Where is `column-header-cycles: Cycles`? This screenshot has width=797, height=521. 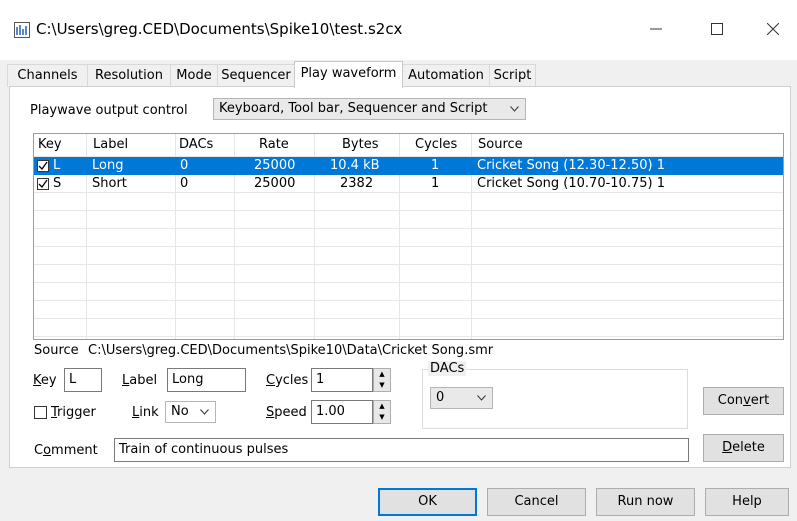 column-header-cycles: Cycles is located at coordinates (436, 144).